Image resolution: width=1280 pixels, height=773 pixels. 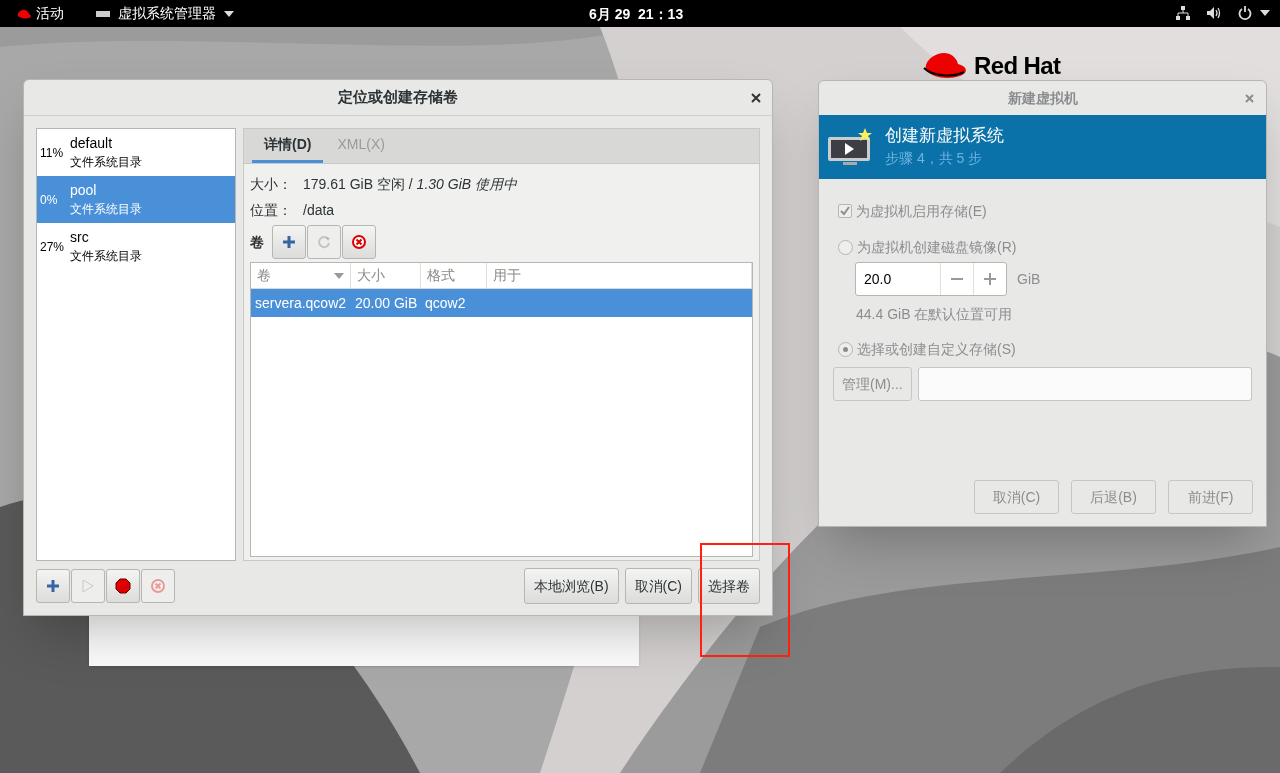 I want to click on minus-icon, so click(x=957, y=279).